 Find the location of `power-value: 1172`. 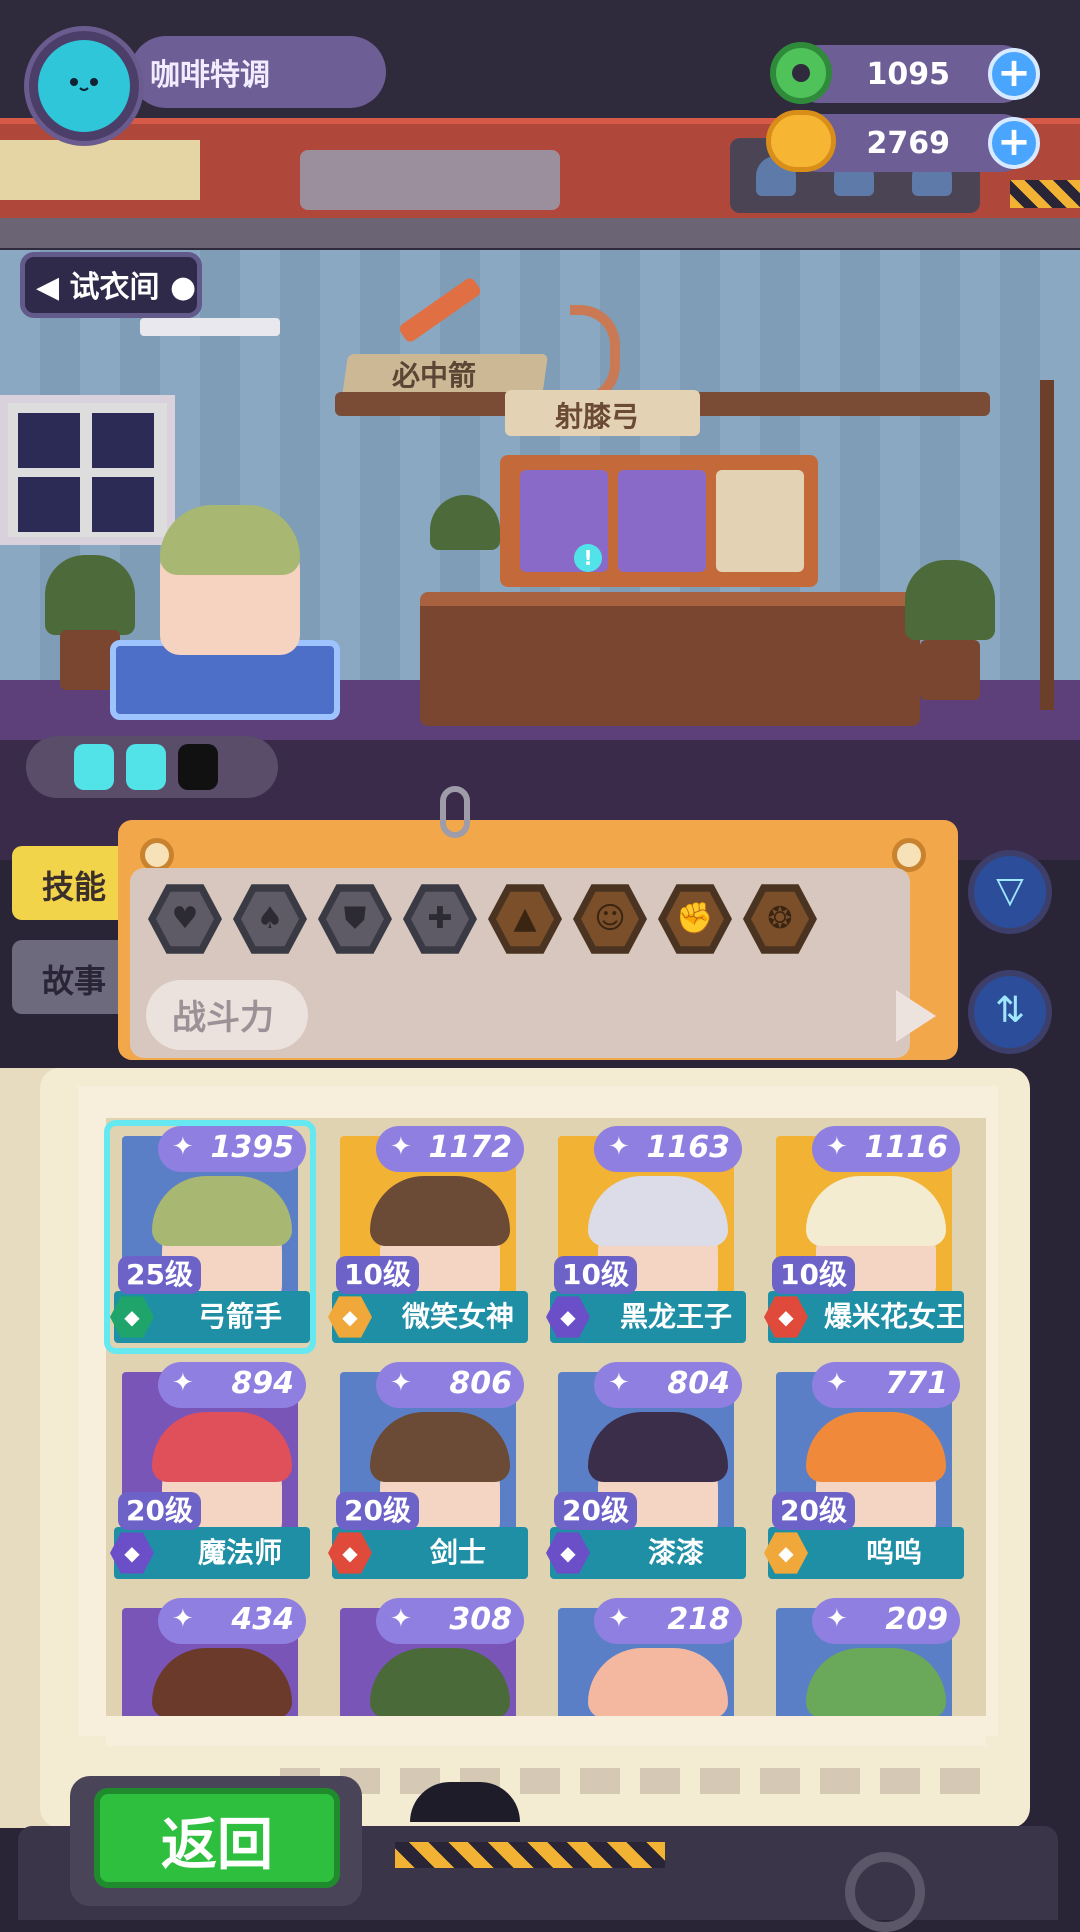

power-value: 1172 is located at coordinates (470, 1147).